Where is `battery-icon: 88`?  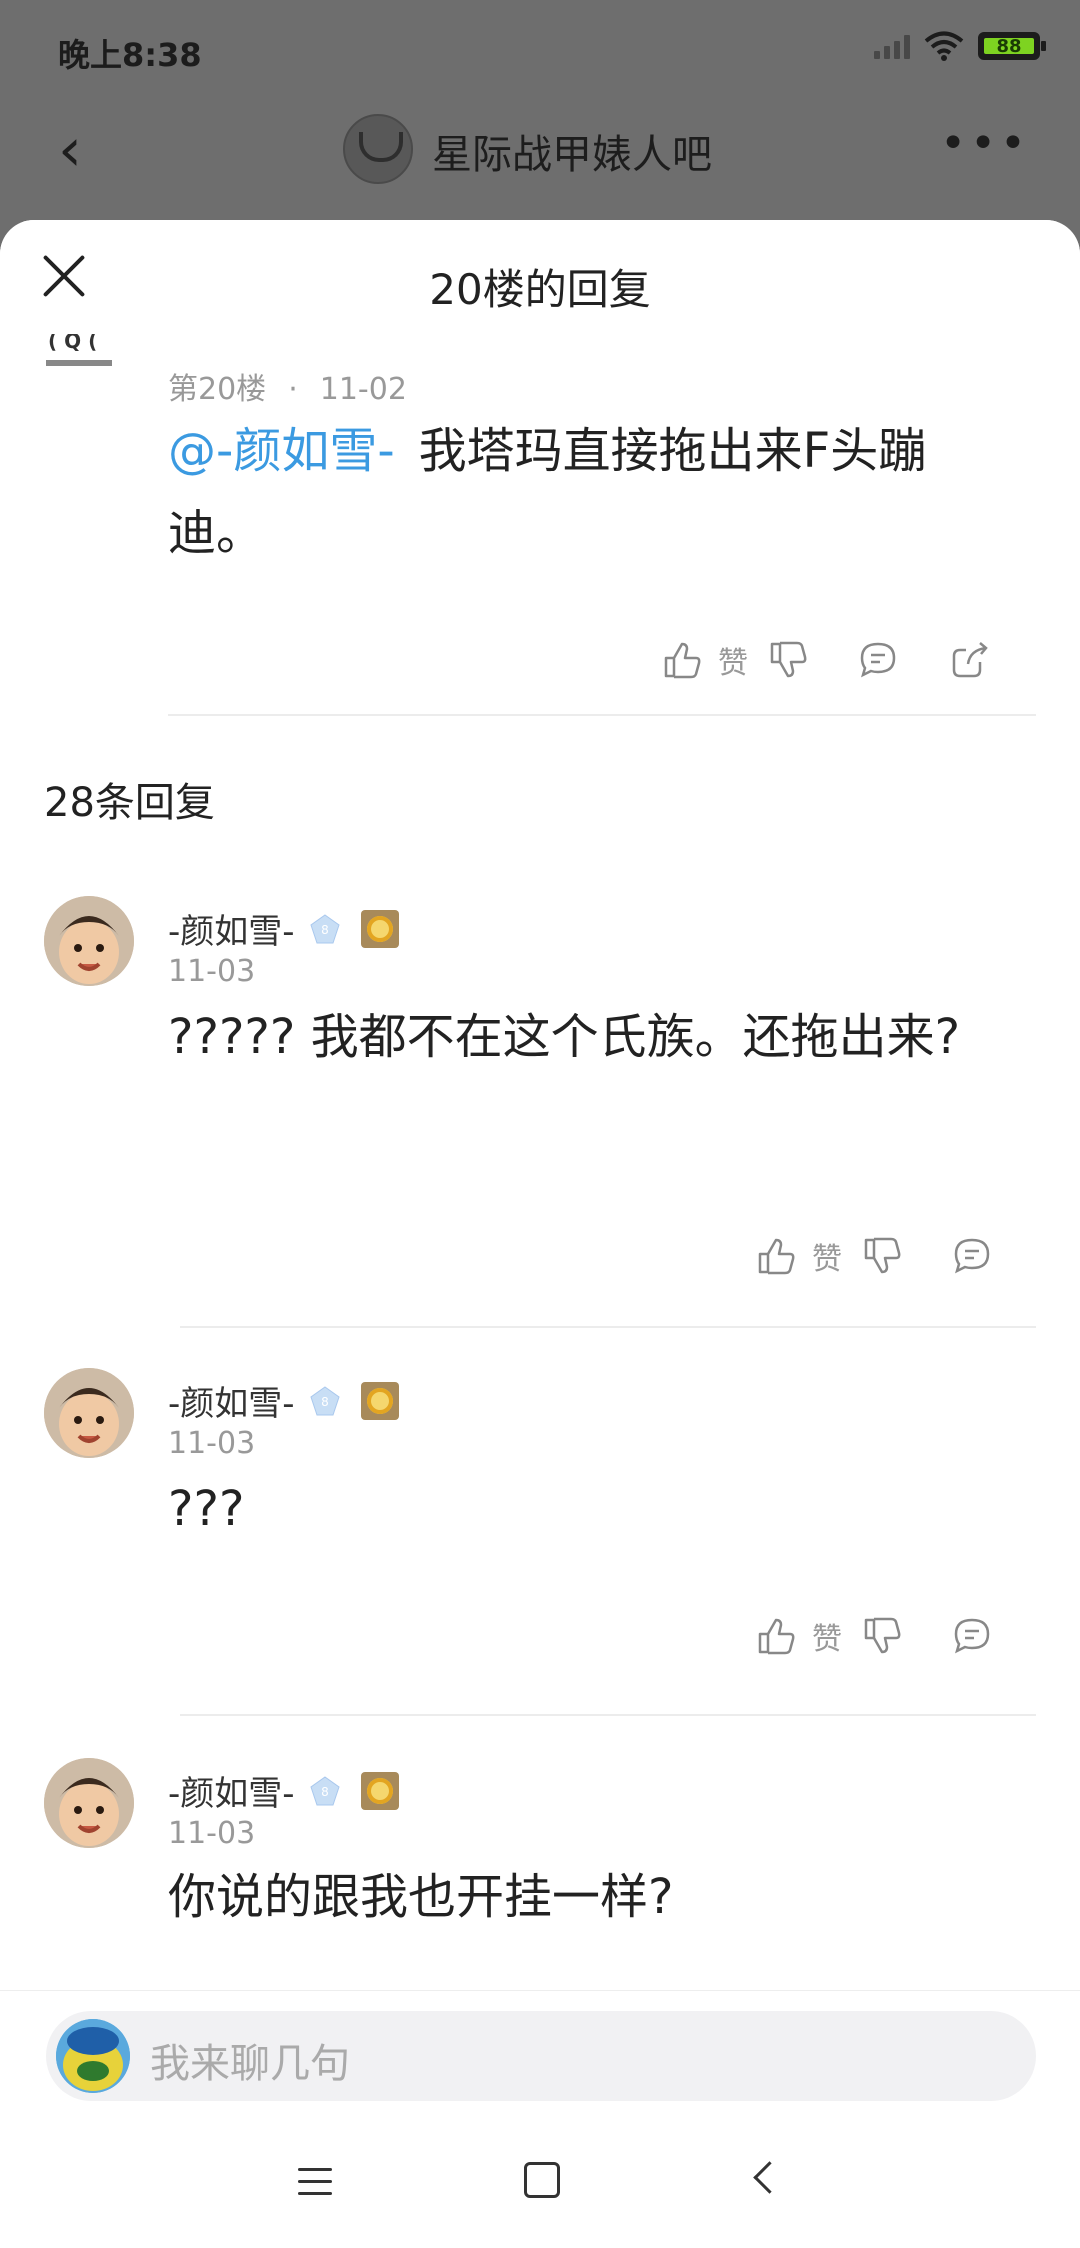
battery-icon: 88 is located at coordinates (1012, 46).